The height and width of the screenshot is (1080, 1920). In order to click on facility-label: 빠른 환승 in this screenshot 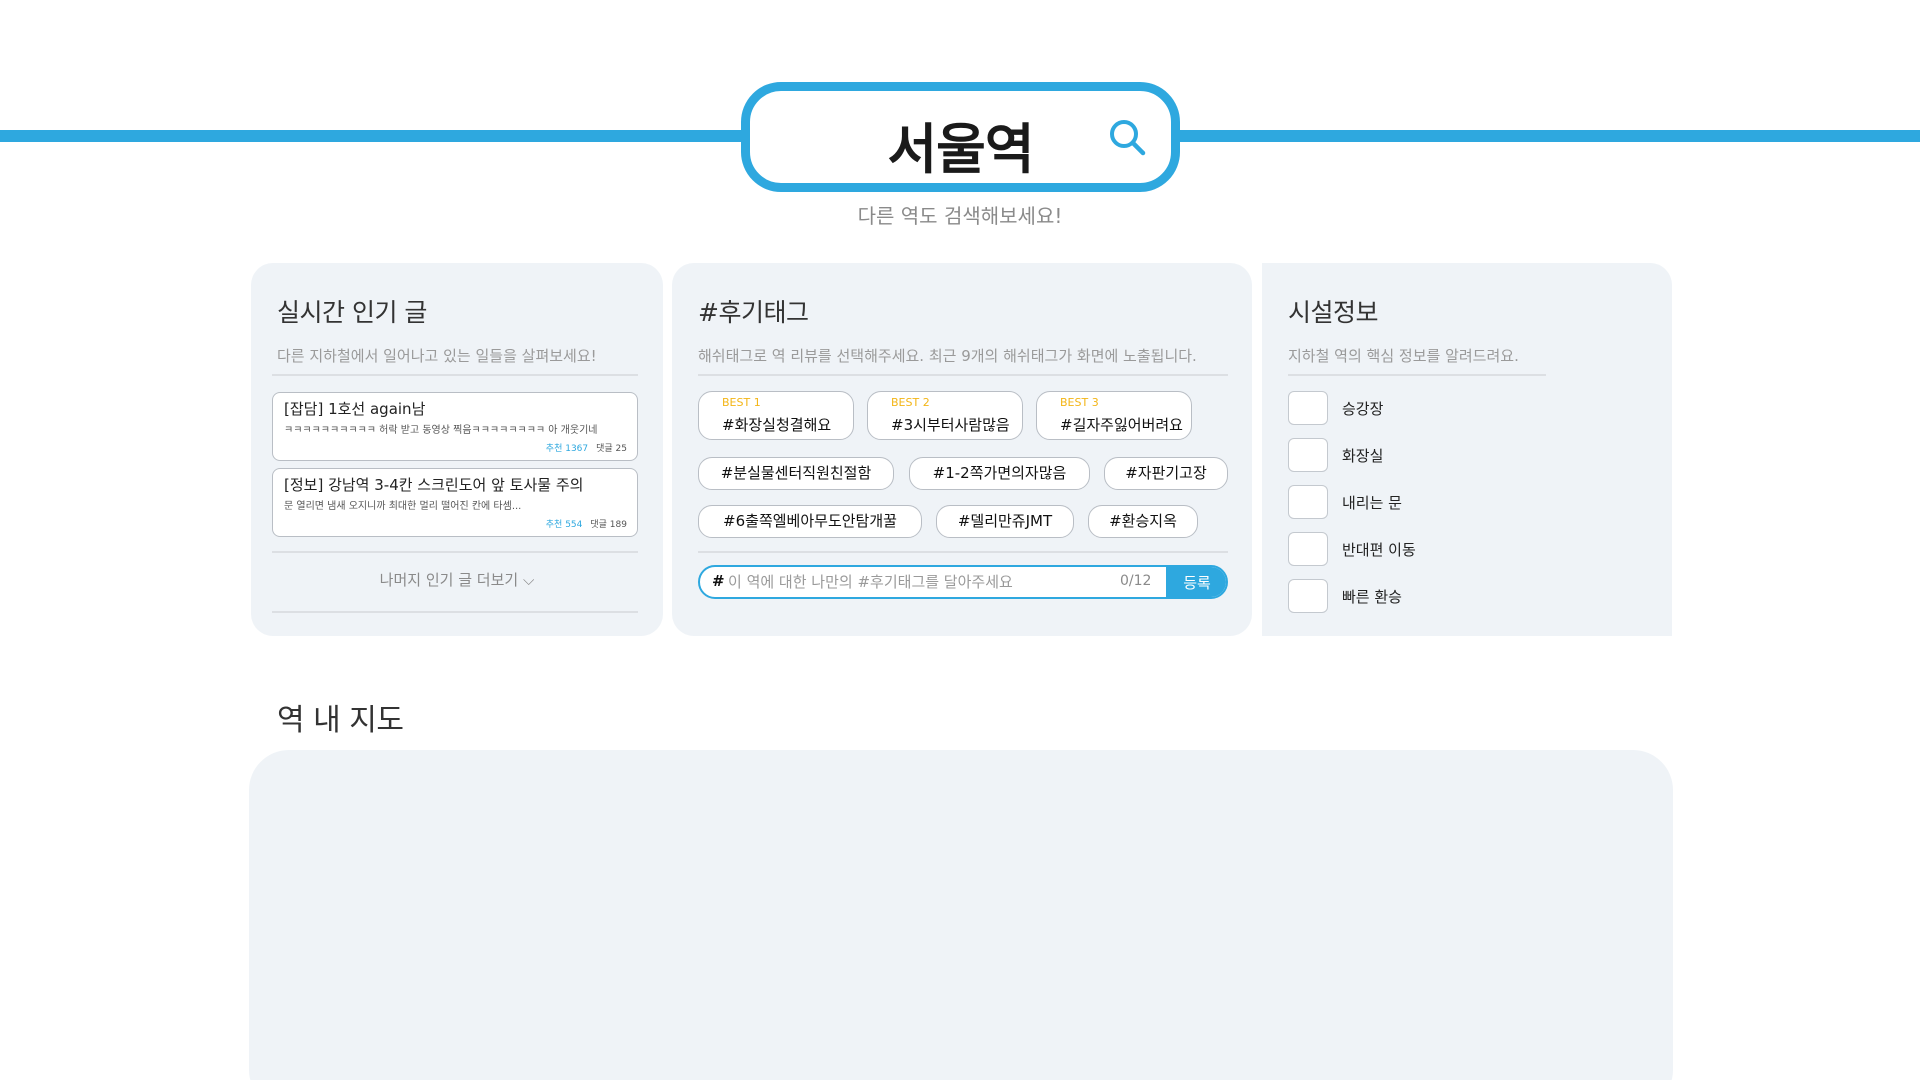, I will do `click(1372, 597)`.